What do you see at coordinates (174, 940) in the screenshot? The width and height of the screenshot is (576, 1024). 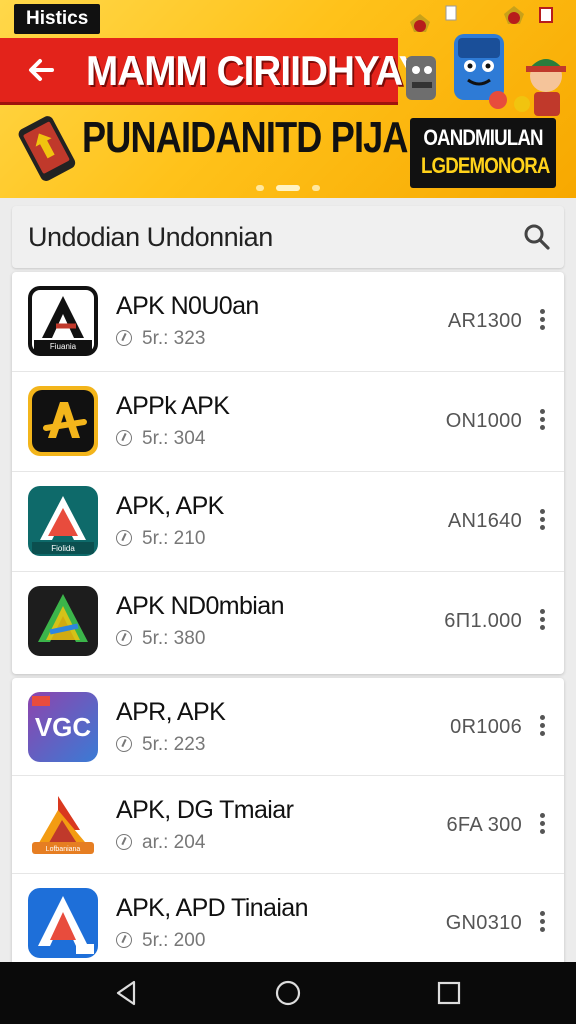 I see `app-meta-text: 5r.: 200` at bounding box center [174, 940].